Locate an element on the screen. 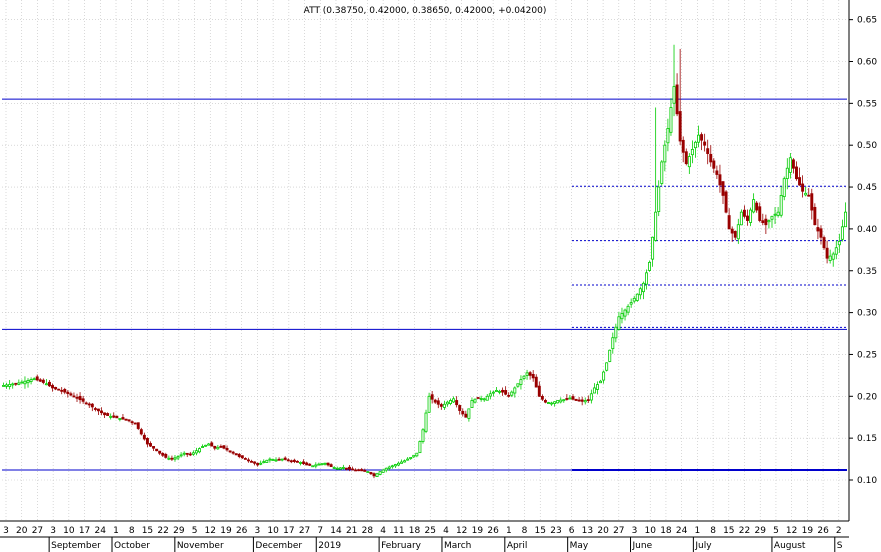 The width and height of the screenshot is (881, 552). x-tick-label: 2 is located at coordinates (839, 531).